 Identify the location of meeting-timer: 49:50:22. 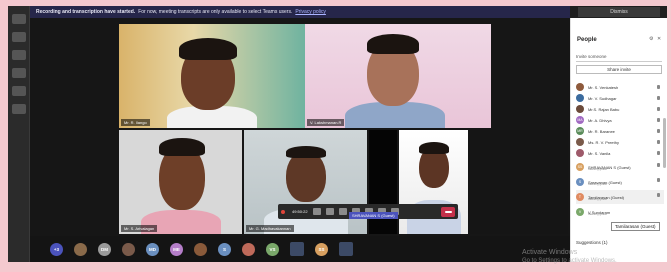
(300, 211).